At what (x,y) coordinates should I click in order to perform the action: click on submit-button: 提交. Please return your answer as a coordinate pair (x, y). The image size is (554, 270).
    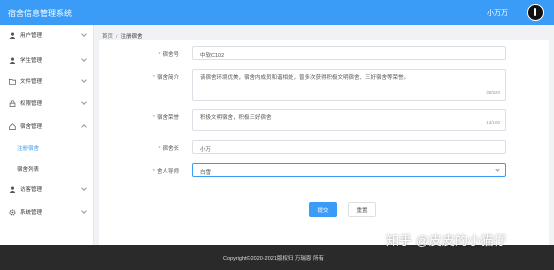
    Looking at the image, I should click on (323, 209).